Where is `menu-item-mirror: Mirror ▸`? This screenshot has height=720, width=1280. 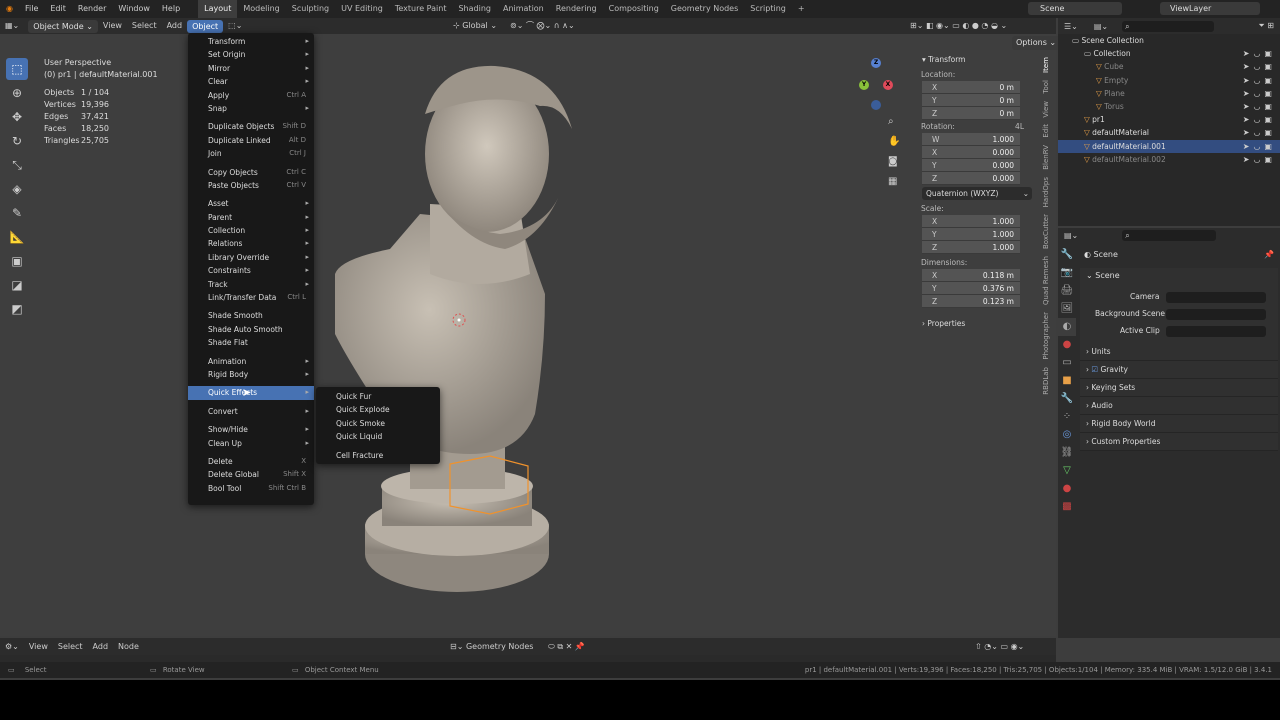 menu-item-mirror: Mirror ▸ is located at coordinates (251, 68).